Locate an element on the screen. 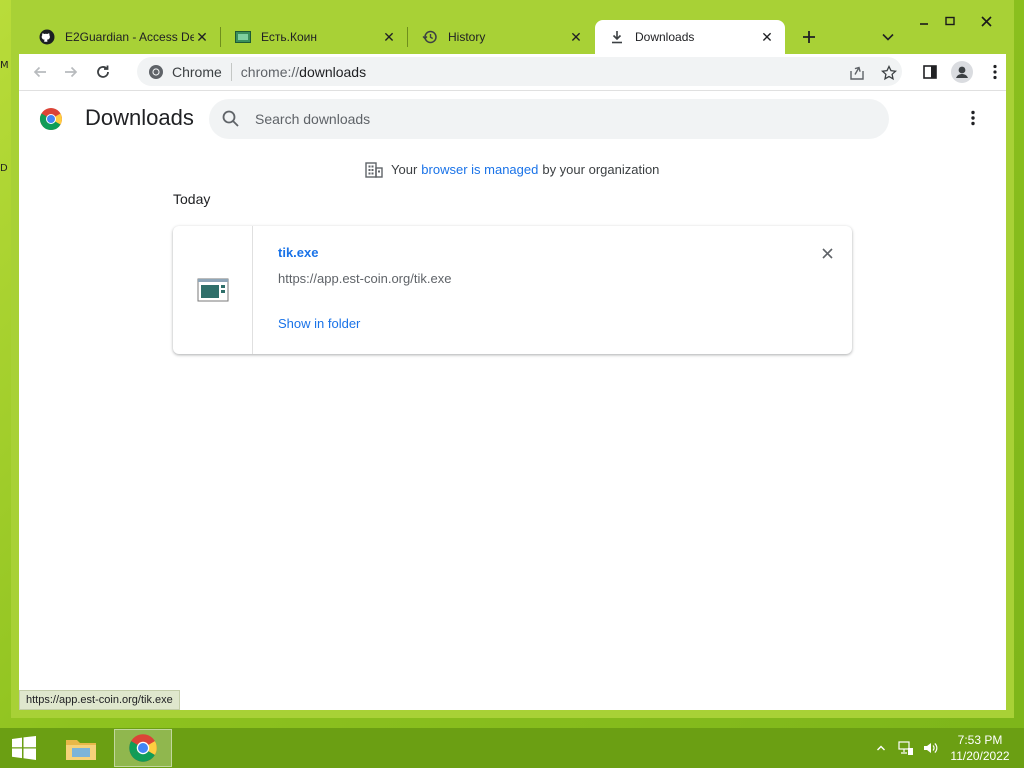 The image size is (1024, 768). tab-e2guardian: E2Guardian - Access De ✕ is located at coordinates (122, 37).